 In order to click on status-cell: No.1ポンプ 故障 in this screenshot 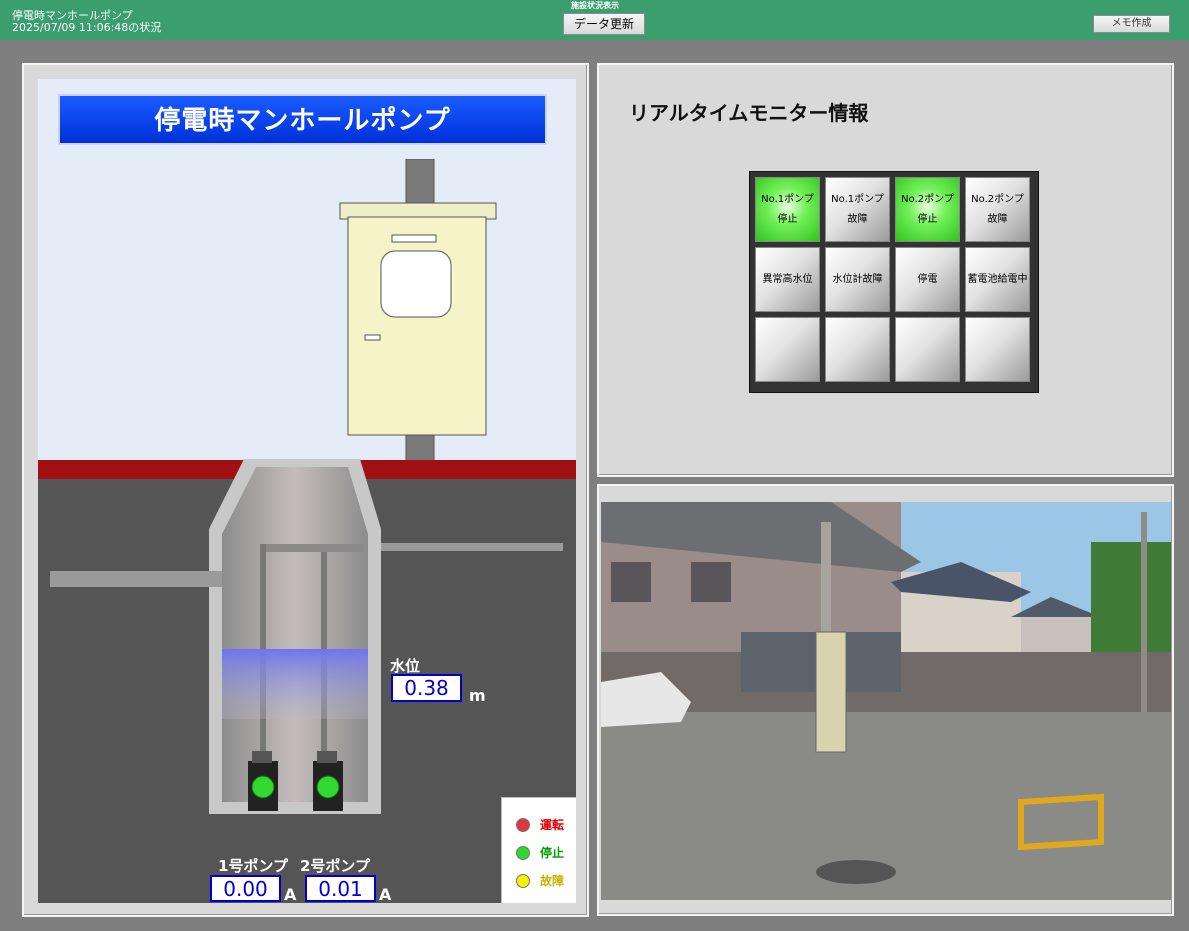, I will do `click(857, 209)`.